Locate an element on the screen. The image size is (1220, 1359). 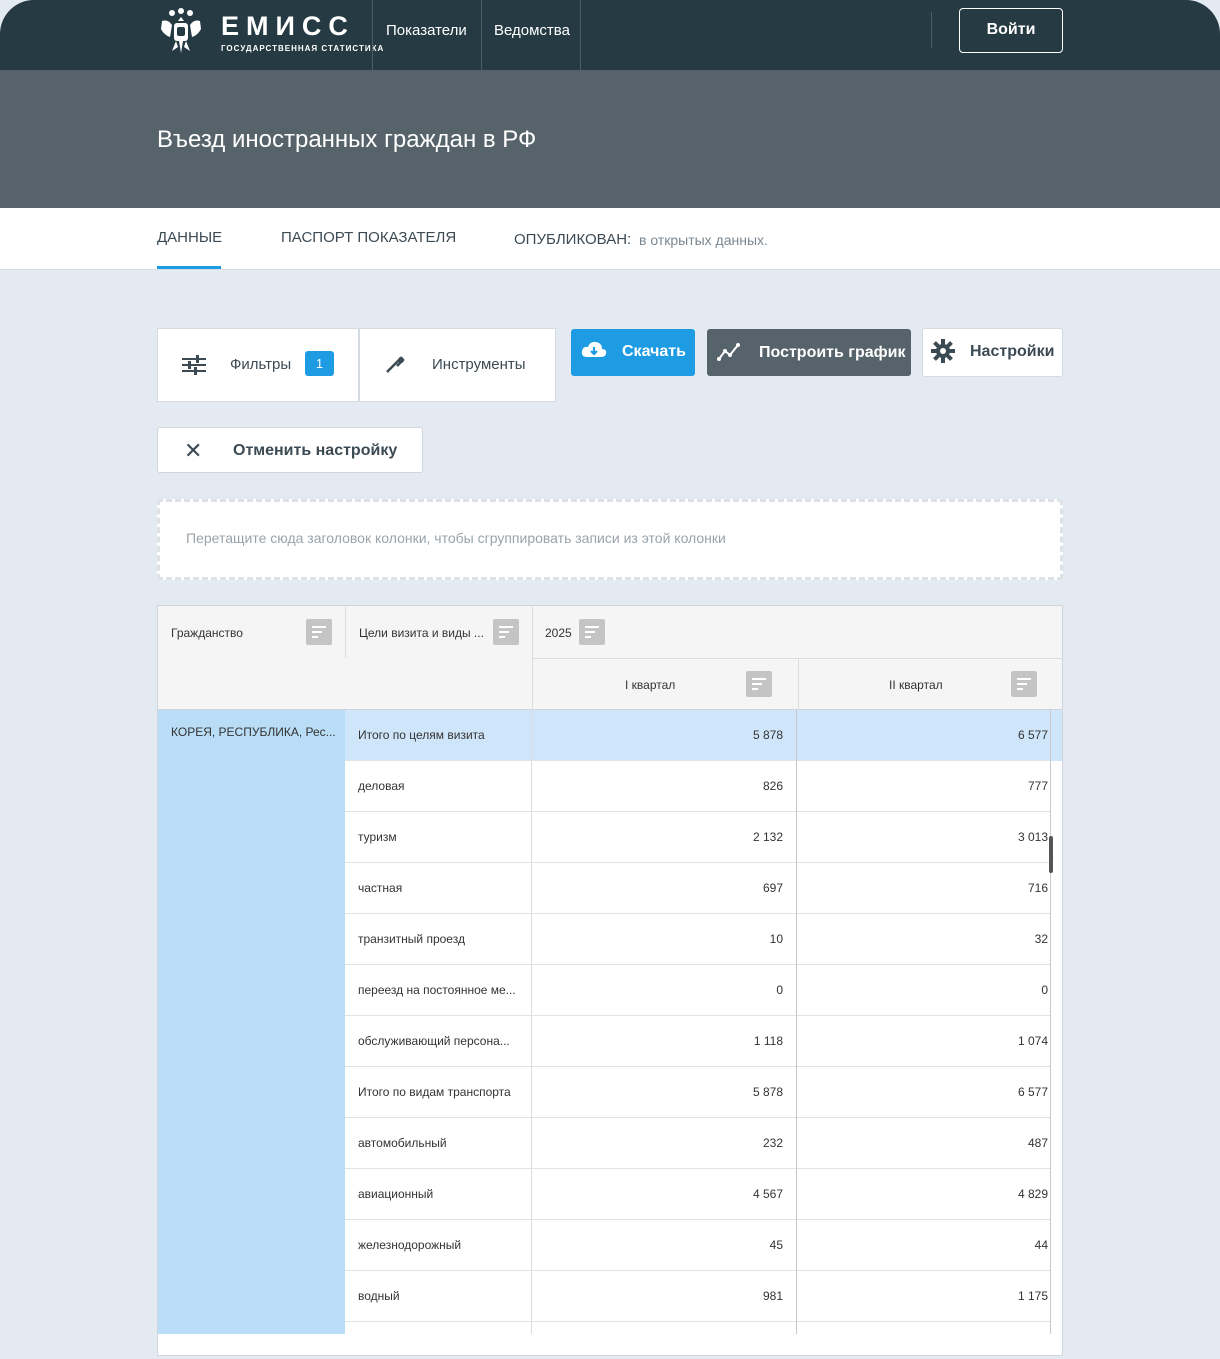
brand-subtitle: ГОСУДАРСТВЕННАЯ СТАТИСТИКА is located at coordinates (303, 48).